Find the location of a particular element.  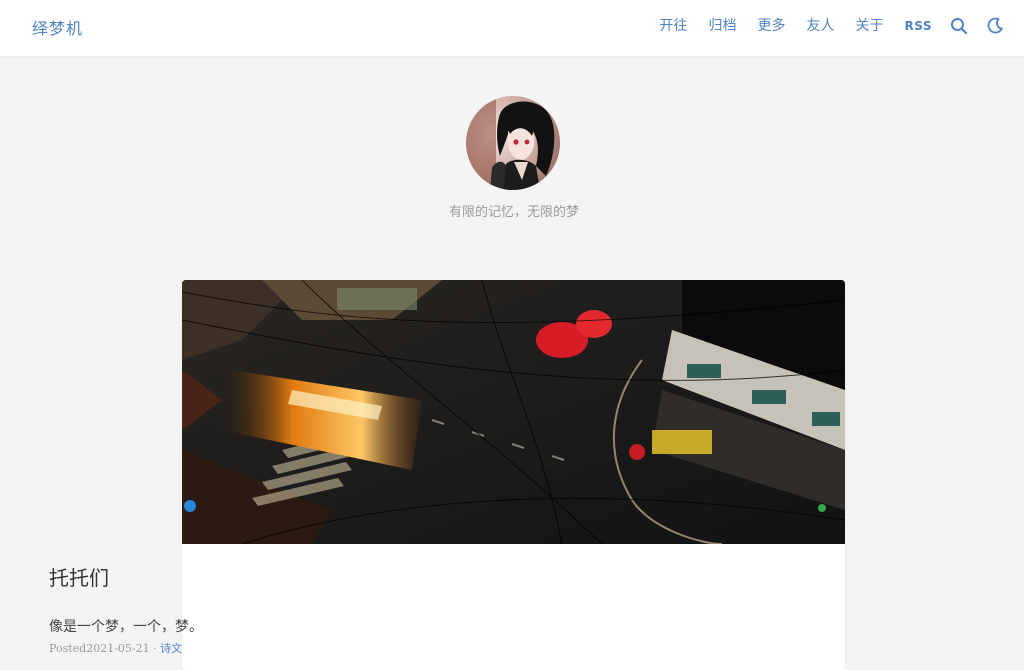

moon-icon is located at coordinates (995, 26).